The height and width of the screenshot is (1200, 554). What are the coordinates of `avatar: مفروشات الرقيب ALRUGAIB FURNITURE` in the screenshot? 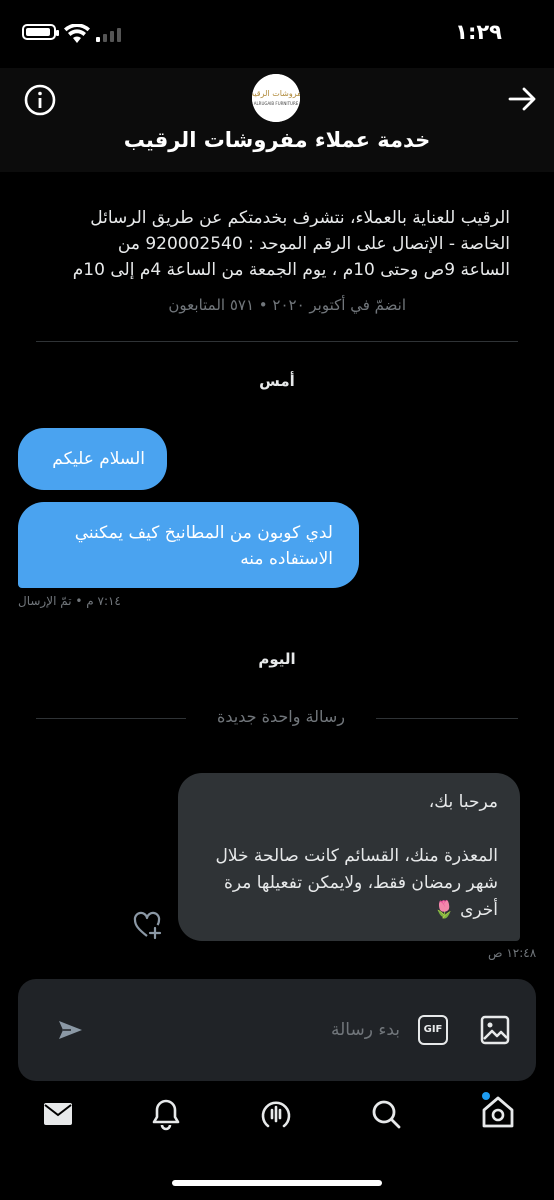 It's located at (276, 98).